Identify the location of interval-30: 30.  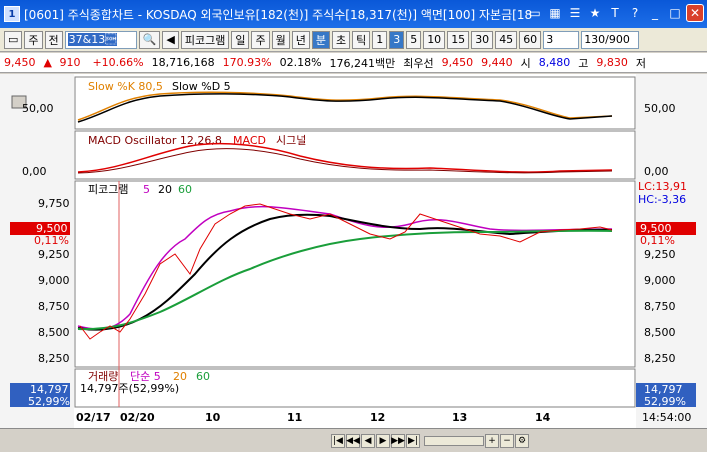
(482, 39).